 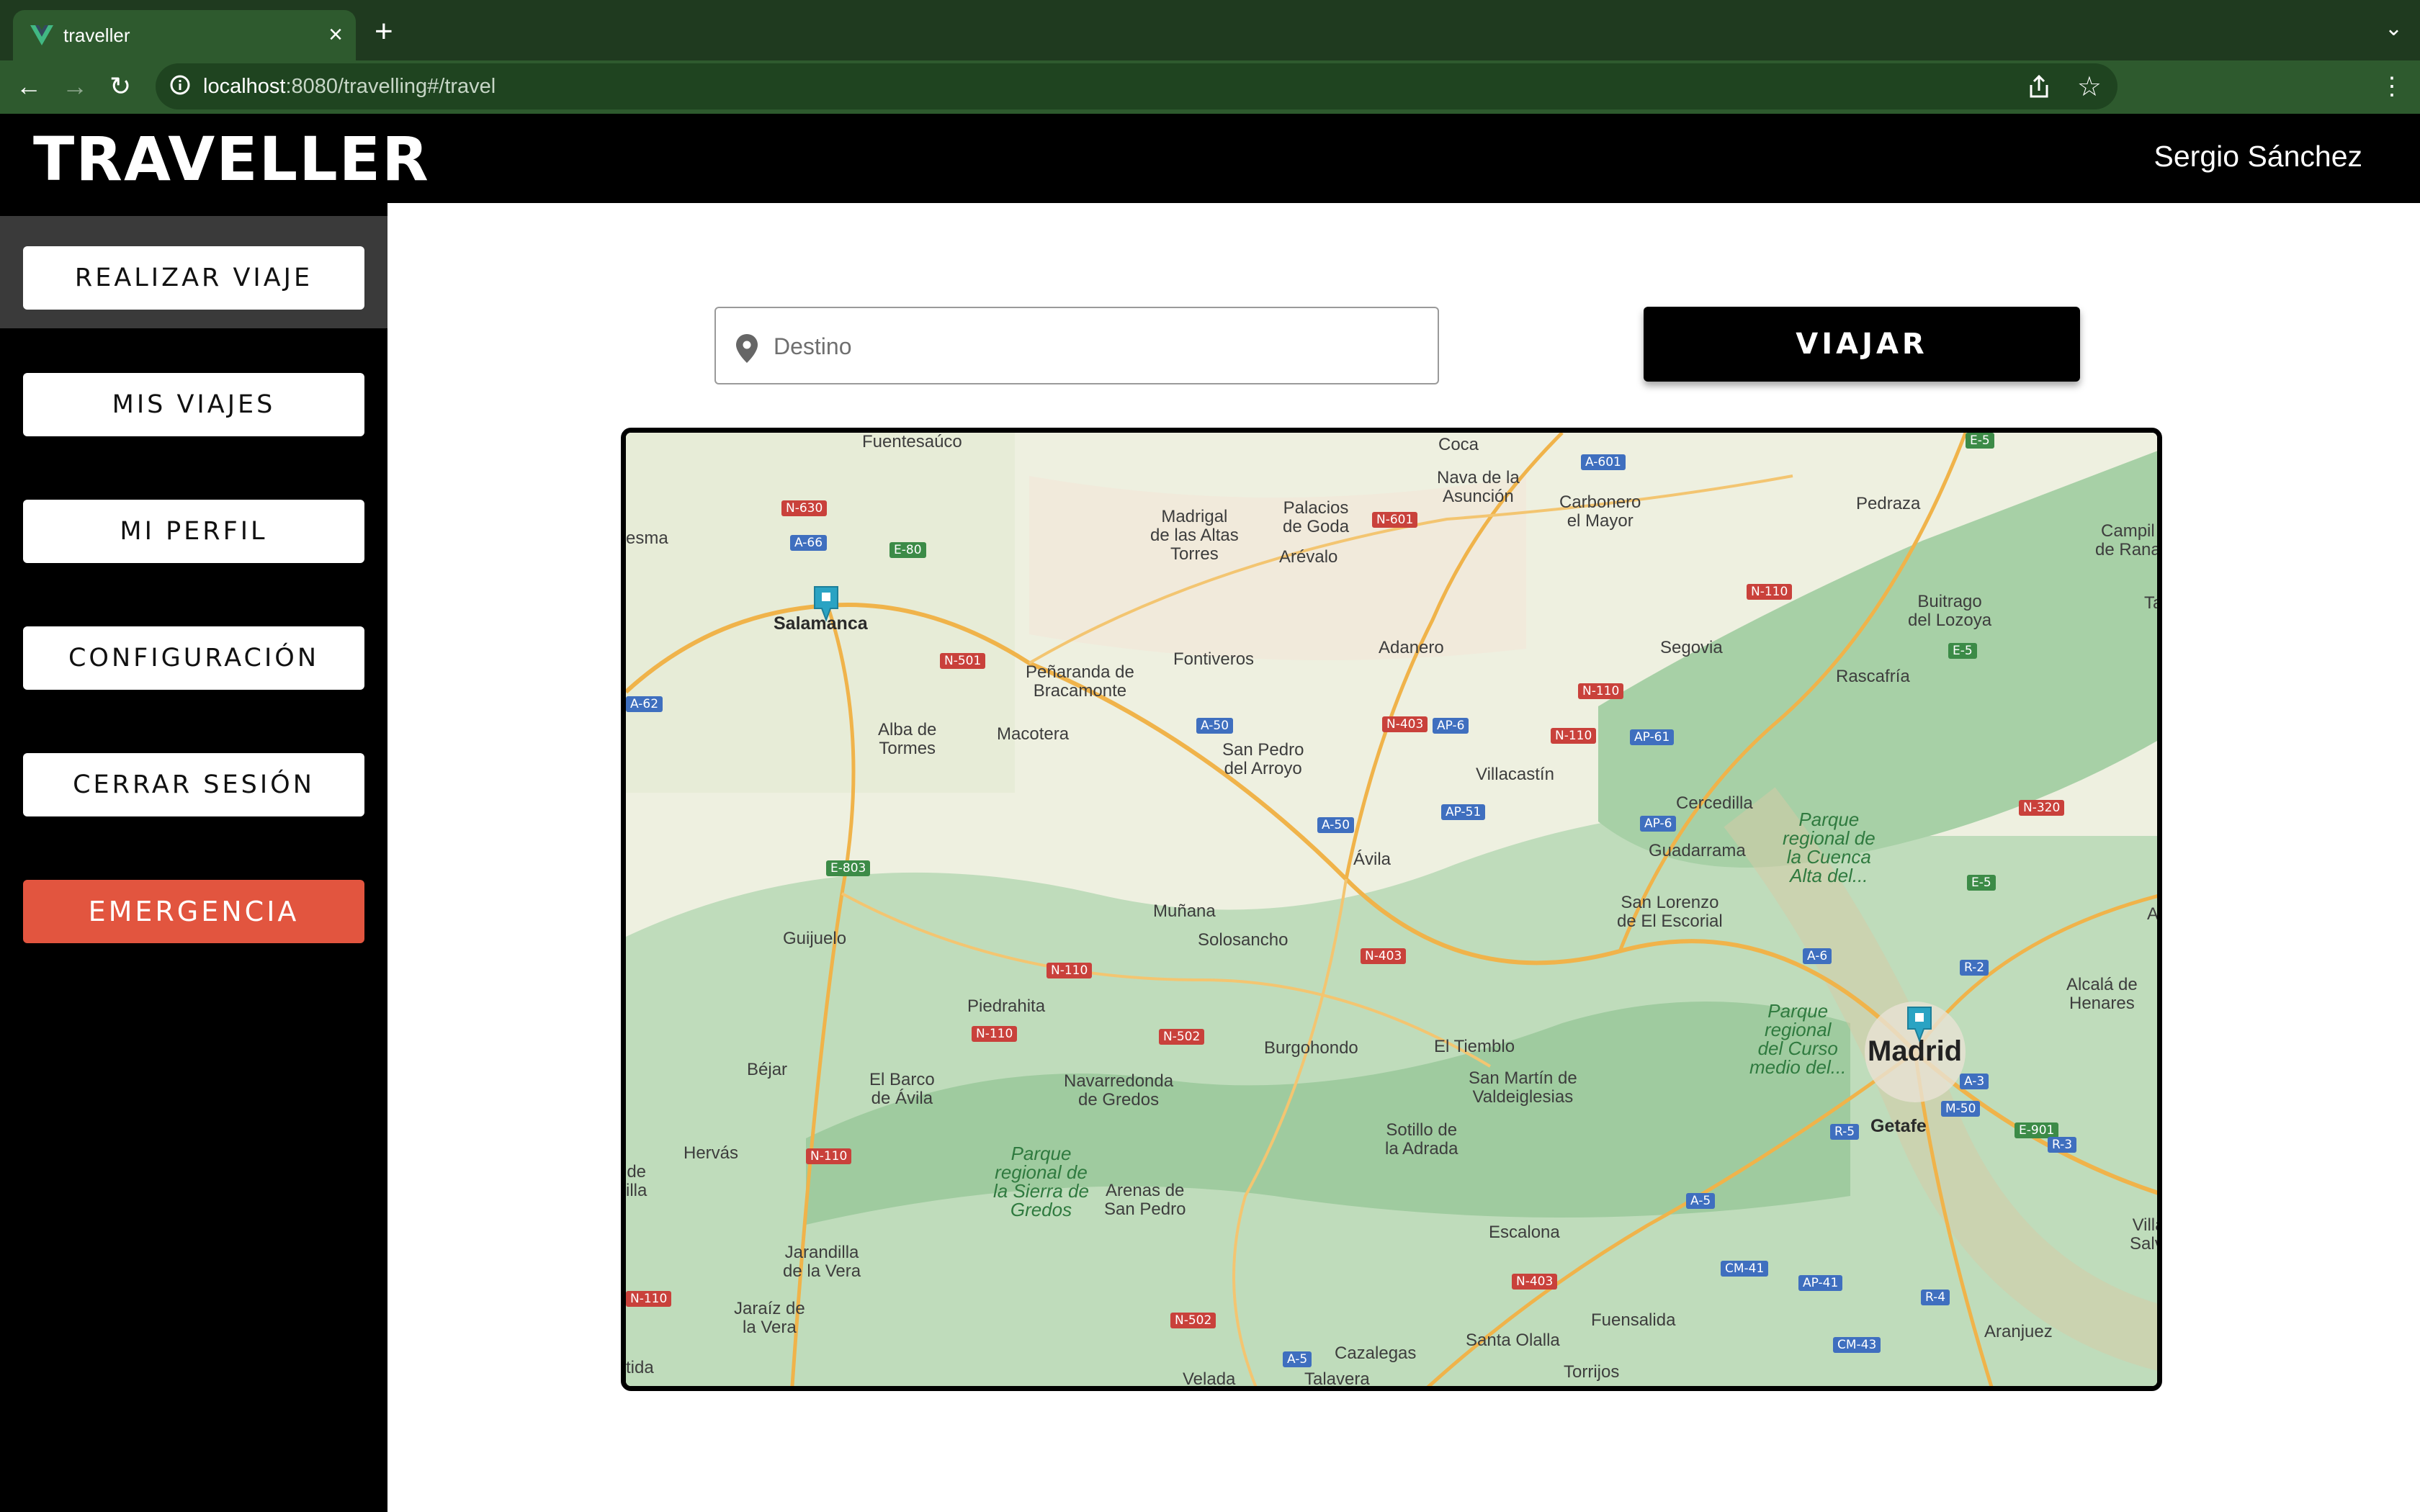 What do you see at coordinates (2394, 28) in the screenshot?
I see `tab-search-chevron-icon: ⌄` at bounding box center [2394, 28].